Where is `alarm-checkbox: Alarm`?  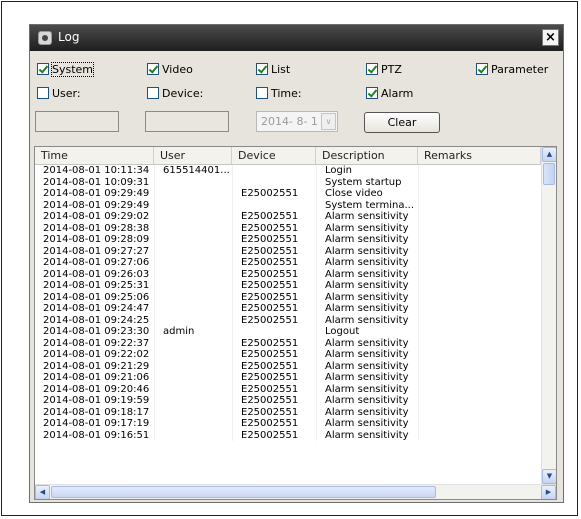
alarm-checkbox: Alarm is located at coordinates (389, 93).